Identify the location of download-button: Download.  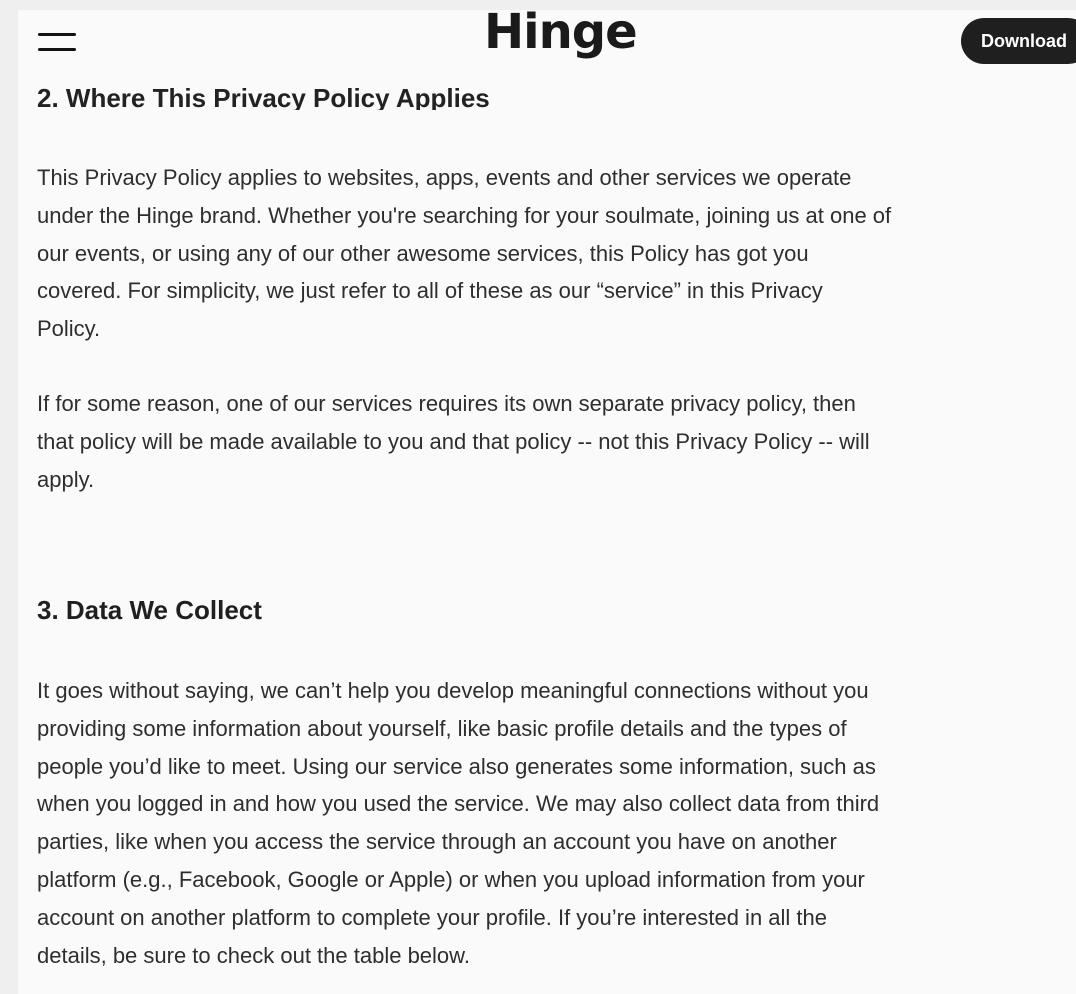
(1018, 41).